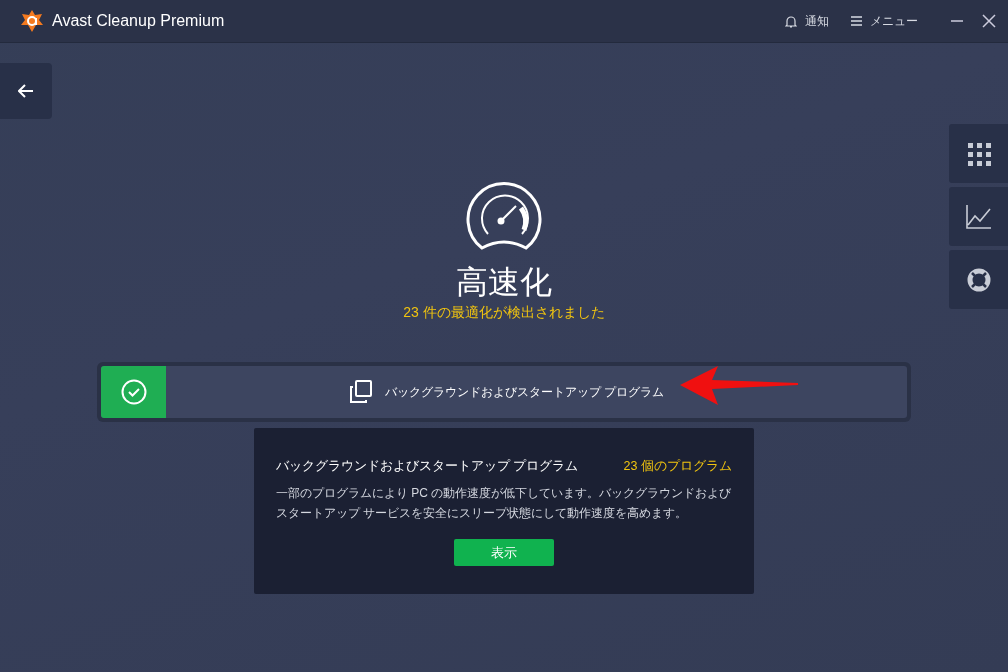 The width and height of the screenshot is (1008, 672). Describe the element at coordinates (677, 466) in the screenshot. I see `program-count: 23 個のプログラム` at that location.